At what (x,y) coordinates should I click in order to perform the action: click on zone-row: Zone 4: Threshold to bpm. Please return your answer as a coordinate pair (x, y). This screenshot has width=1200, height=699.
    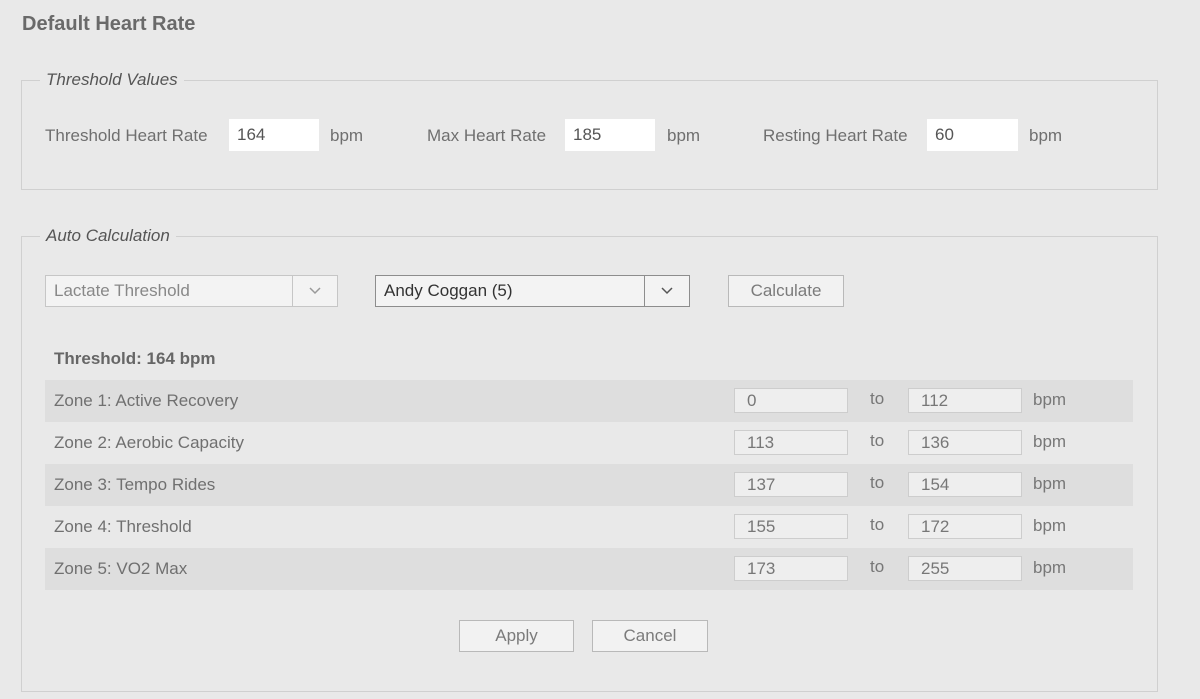
    Looking at the image, I should click on (589, 527).